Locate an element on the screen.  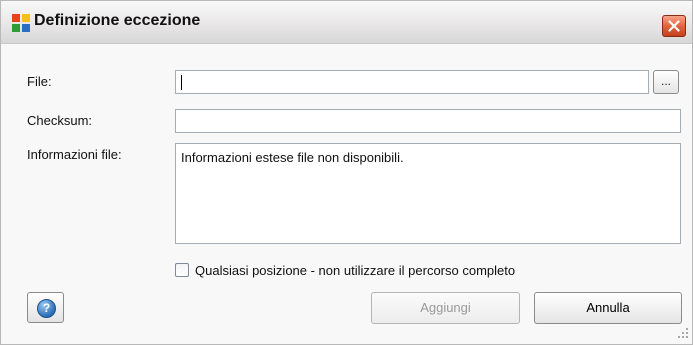
text-caret is located at coordinates (181, 82).